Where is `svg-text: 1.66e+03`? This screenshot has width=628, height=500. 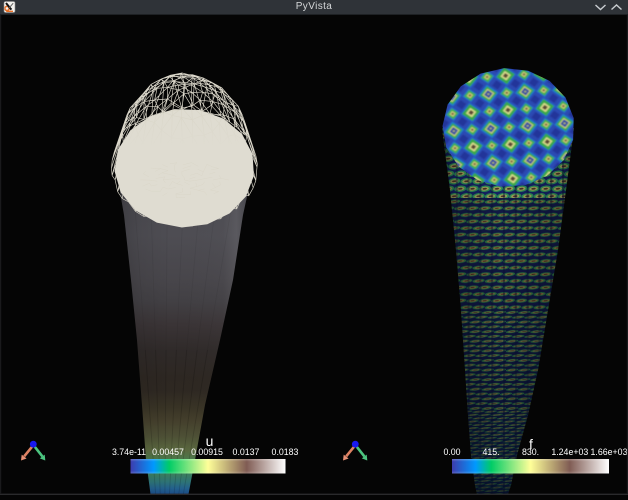 svg-text: 1.66e+03 is located at coordinates (609, 452).